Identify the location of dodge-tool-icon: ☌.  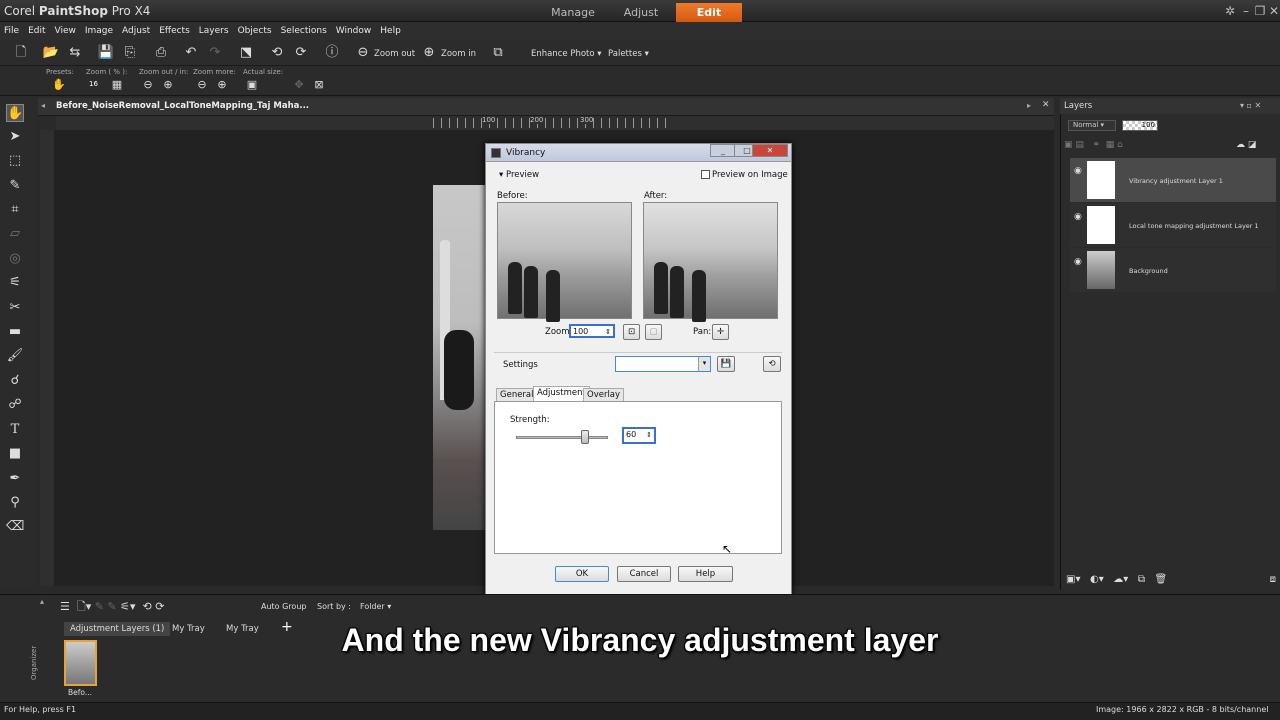
(15, 381).